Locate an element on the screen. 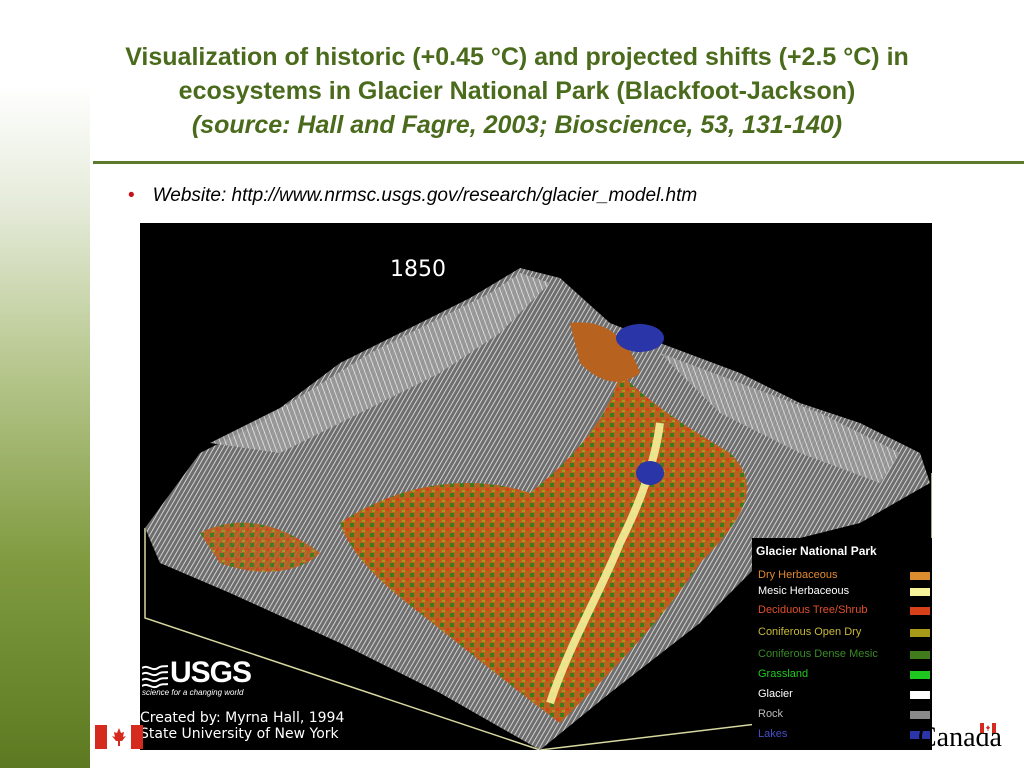  legend-item: Lakes is located at coordinates (844, 735).